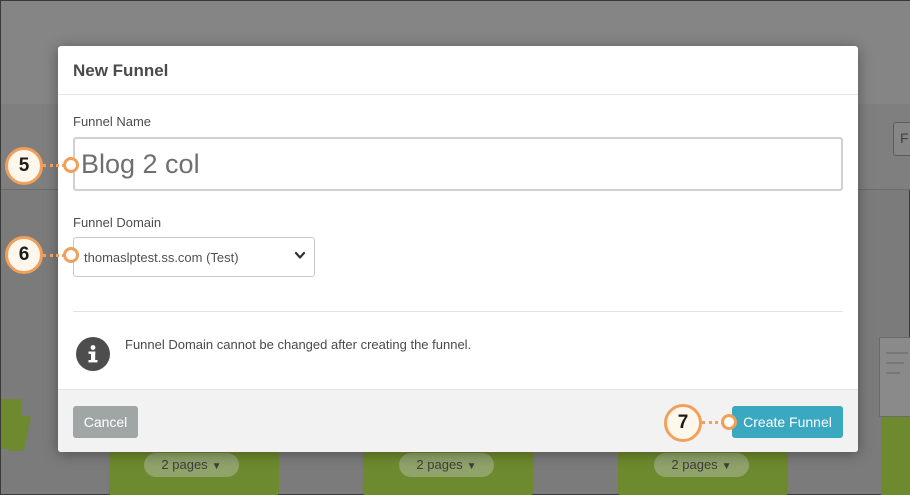 The image size is (910, 495). I want to click on step-badge-7: 7, so click(683, 423).